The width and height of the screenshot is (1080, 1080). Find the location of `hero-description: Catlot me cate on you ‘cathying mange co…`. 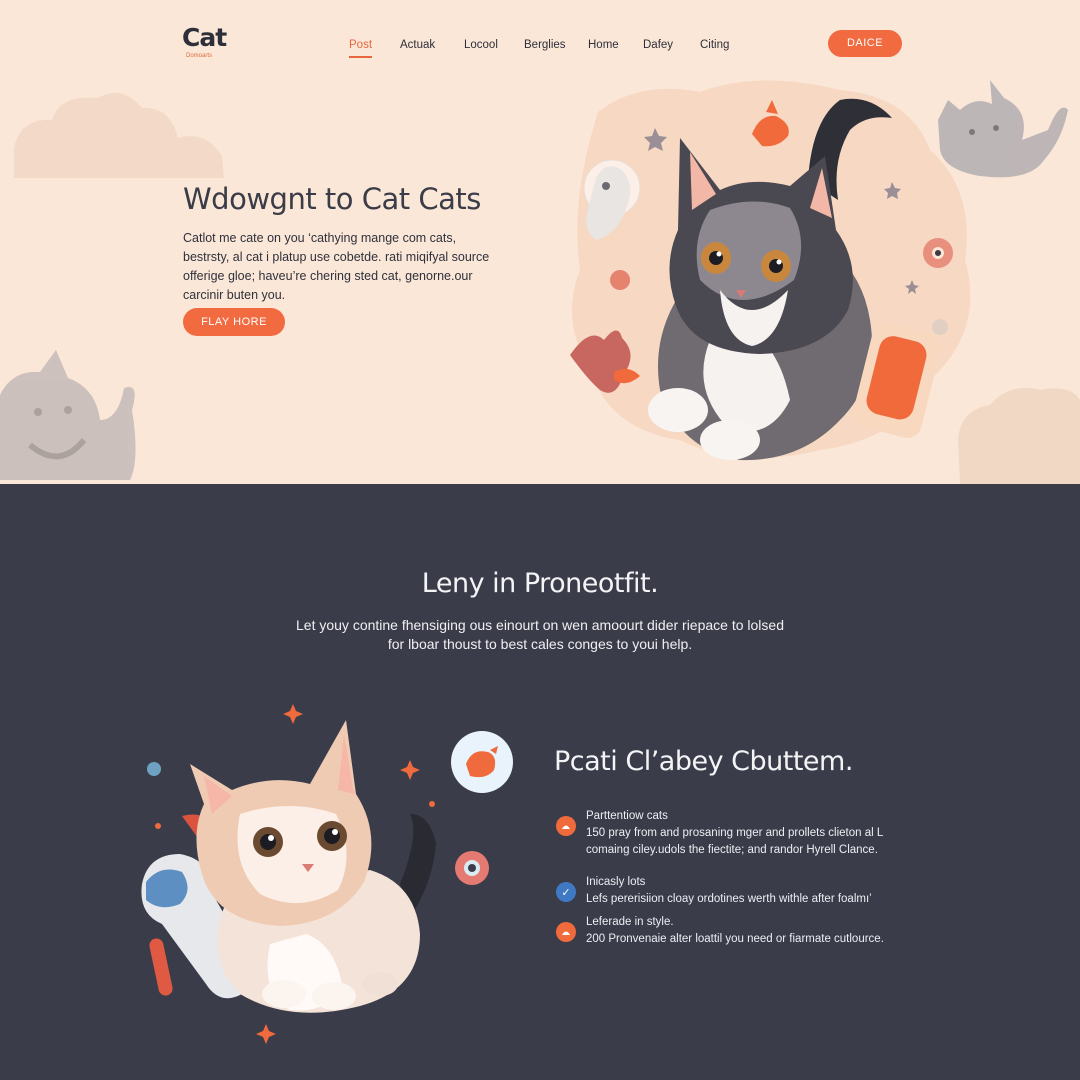

hero-description: Catlot me cate on you ‘cathying mange co… is located at coordinates (363, 267).